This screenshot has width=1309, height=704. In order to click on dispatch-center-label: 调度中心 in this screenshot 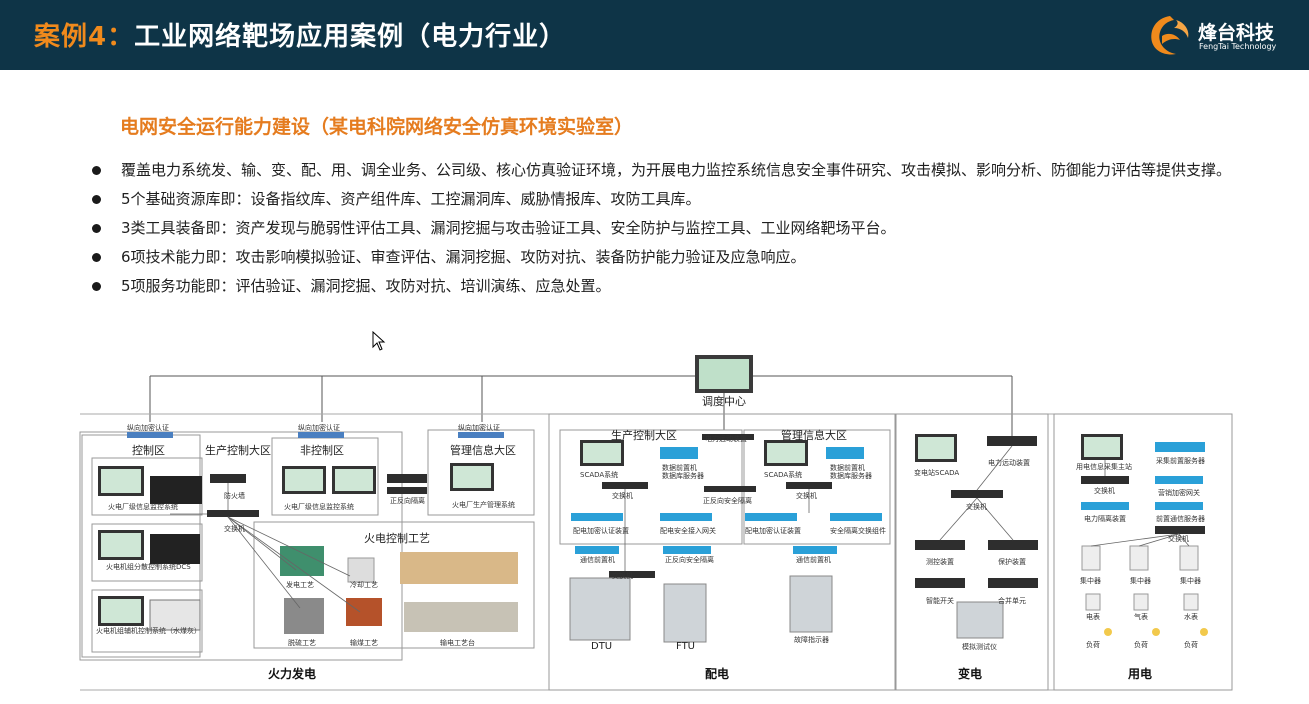, I will do `click(724, 401)`.